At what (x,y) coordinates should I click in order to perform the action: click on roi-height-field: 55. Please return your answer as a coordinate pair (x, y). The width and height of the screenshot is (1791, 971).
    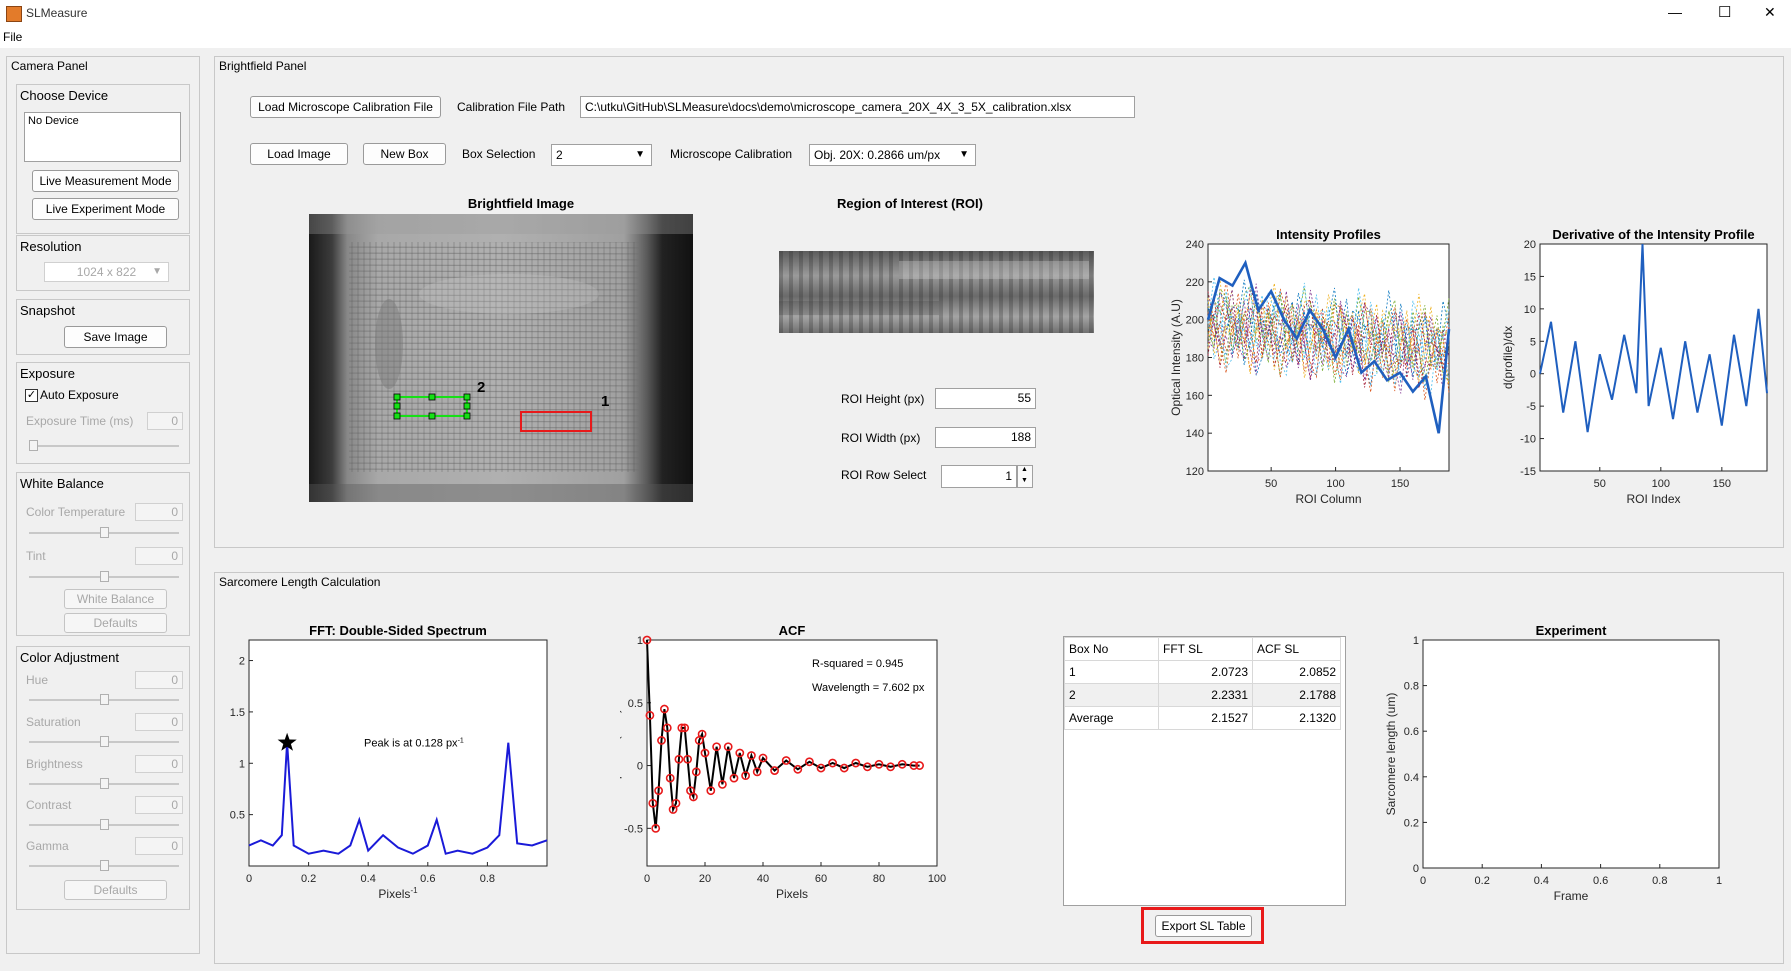
    Looking at the image, I should click on (985, 398).